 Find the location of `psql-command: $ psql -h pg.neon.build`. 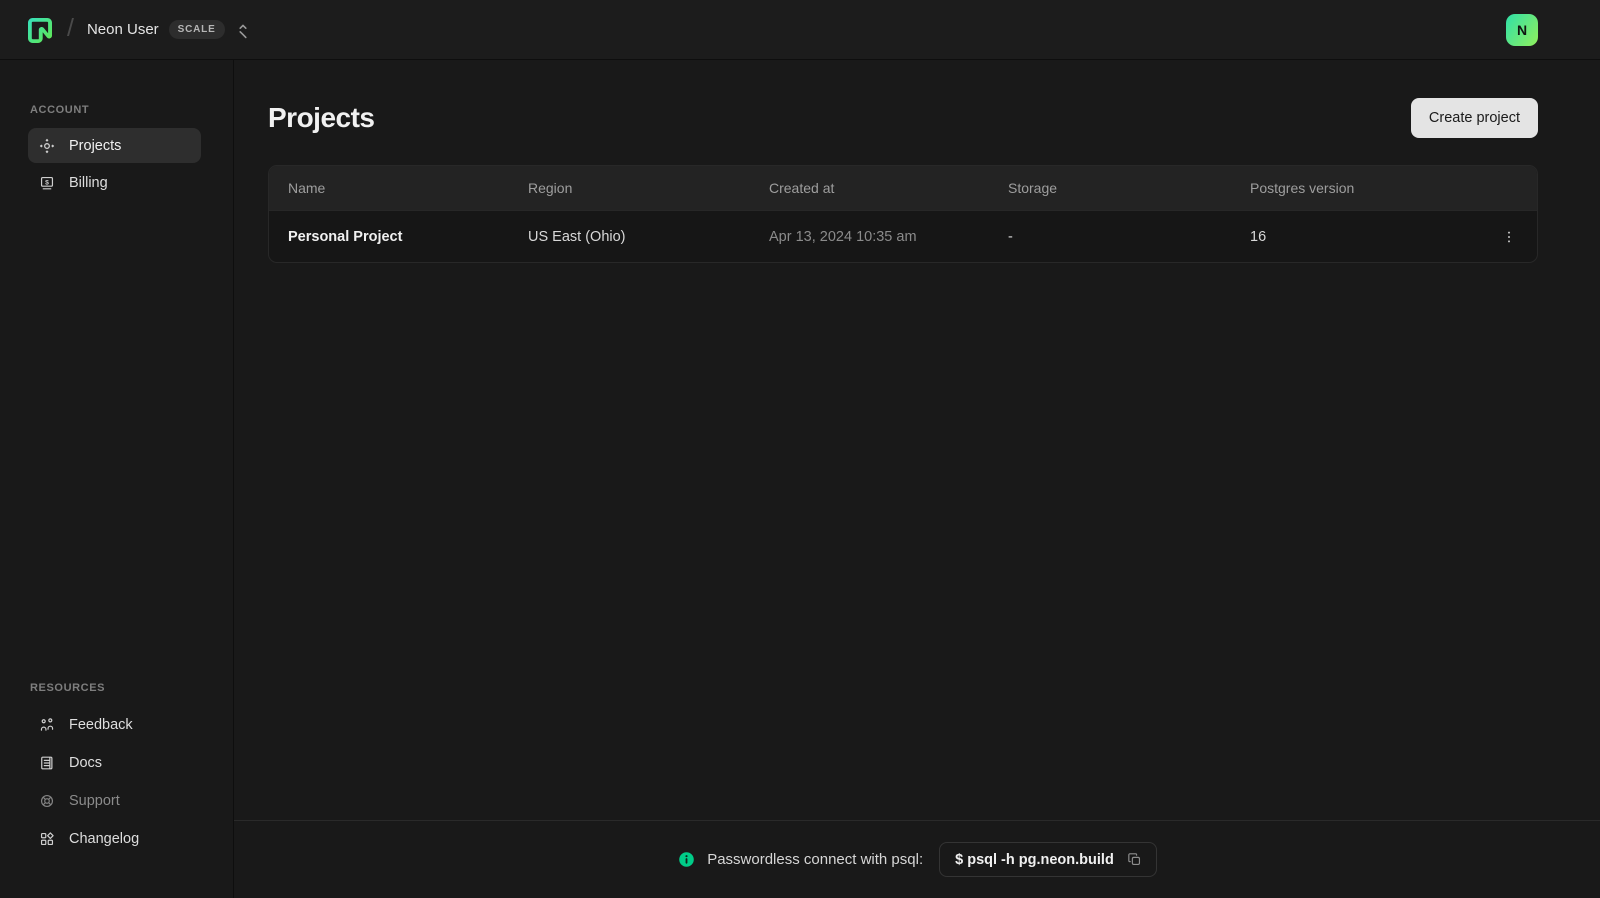

psql-command: $ psql -h pg.neon.build is located at coordinates (1034, 859).